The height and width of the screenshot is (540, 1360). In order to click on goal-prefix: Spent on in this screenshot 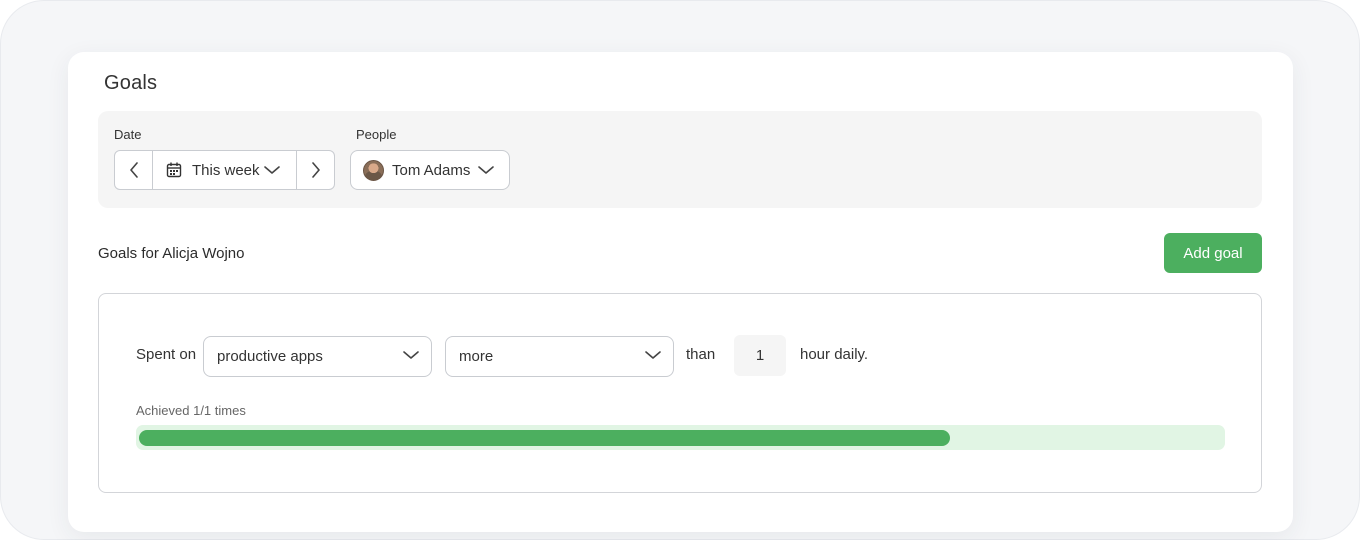, I will do `click(166, 354)`.